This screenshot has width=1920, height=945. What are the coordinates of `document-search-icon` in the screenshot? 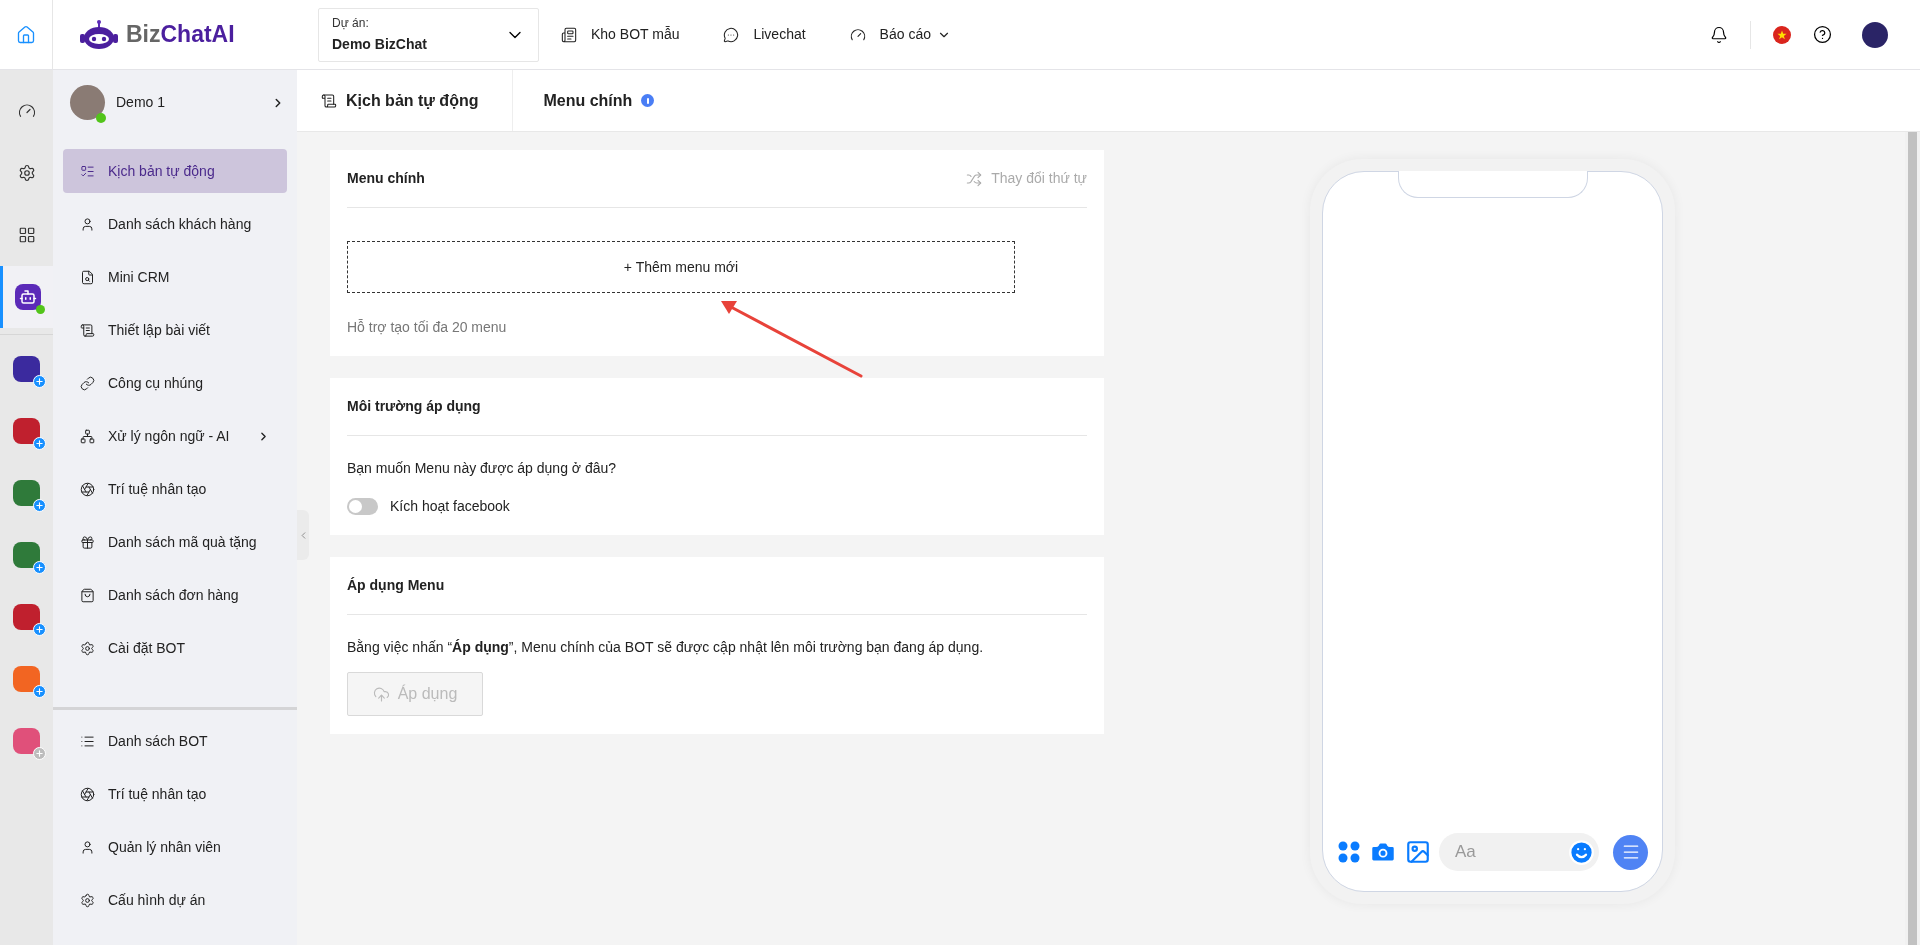 It's located at (87, 277).